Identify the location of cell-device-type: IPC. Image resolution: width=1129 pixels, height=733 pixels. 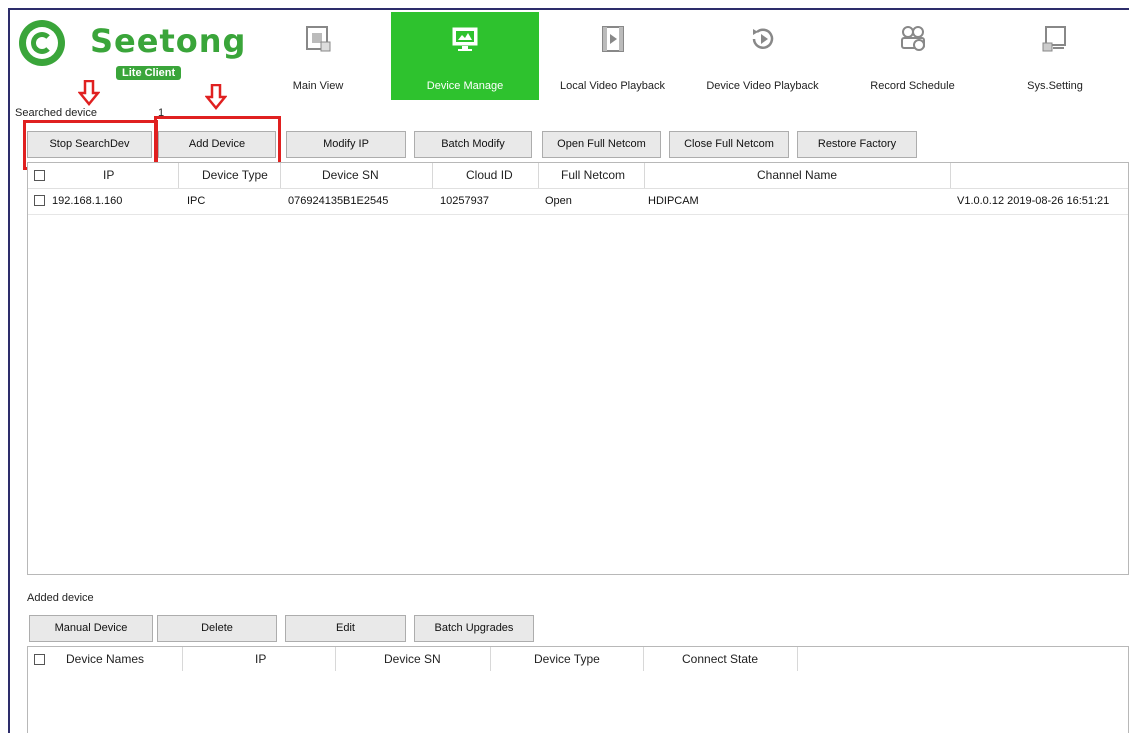
(196, 201).